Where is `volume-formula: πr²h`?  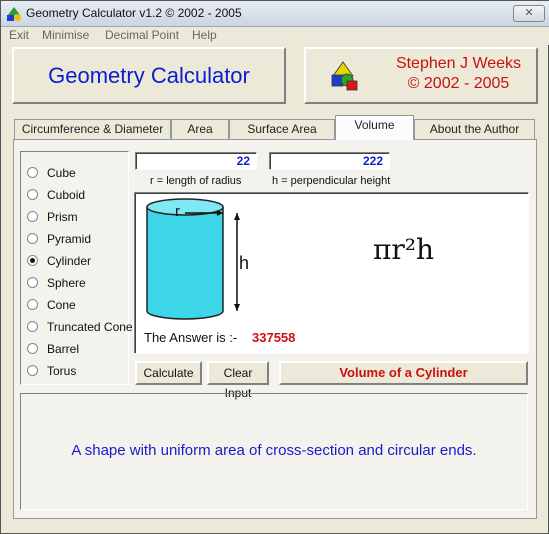 volume-formula: πr²h is located at coordinates (404, 249).